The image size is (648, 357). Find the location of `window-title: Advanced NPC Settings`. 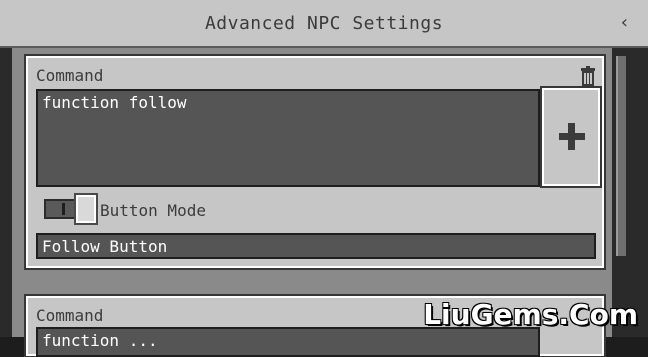

window-title: Advanced NPC Settings is located at coordinates (324, 23).